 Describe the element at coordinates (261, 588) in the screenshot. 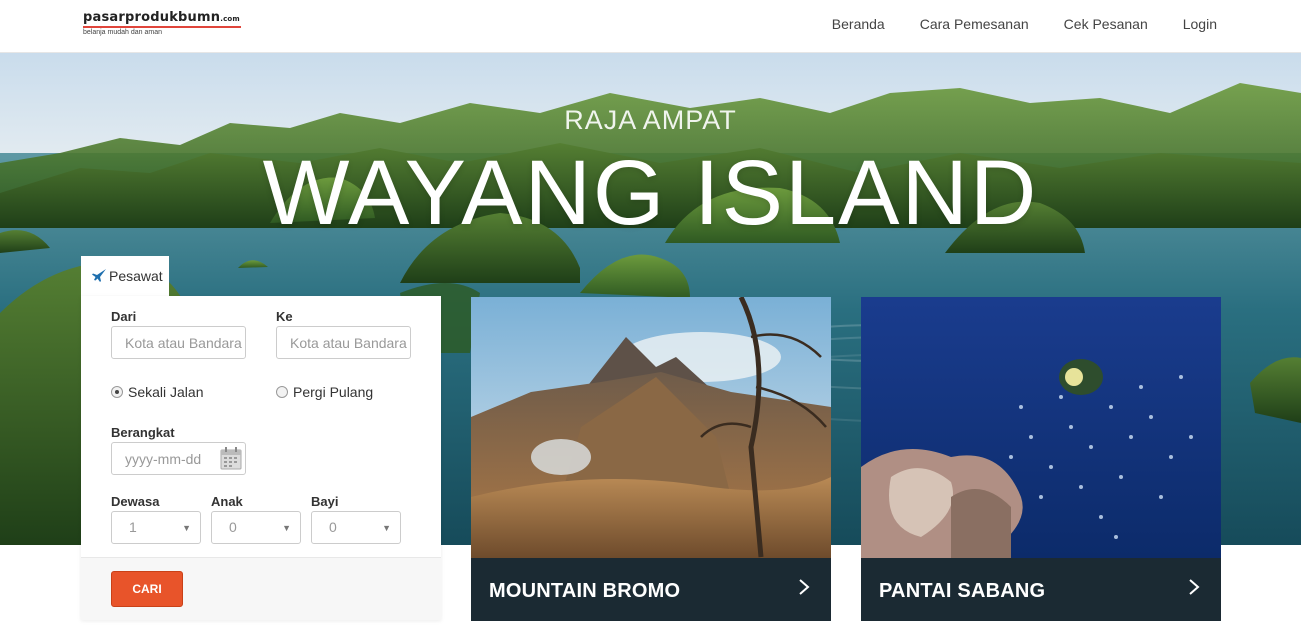

I see `form-footer: CARI` at that location.